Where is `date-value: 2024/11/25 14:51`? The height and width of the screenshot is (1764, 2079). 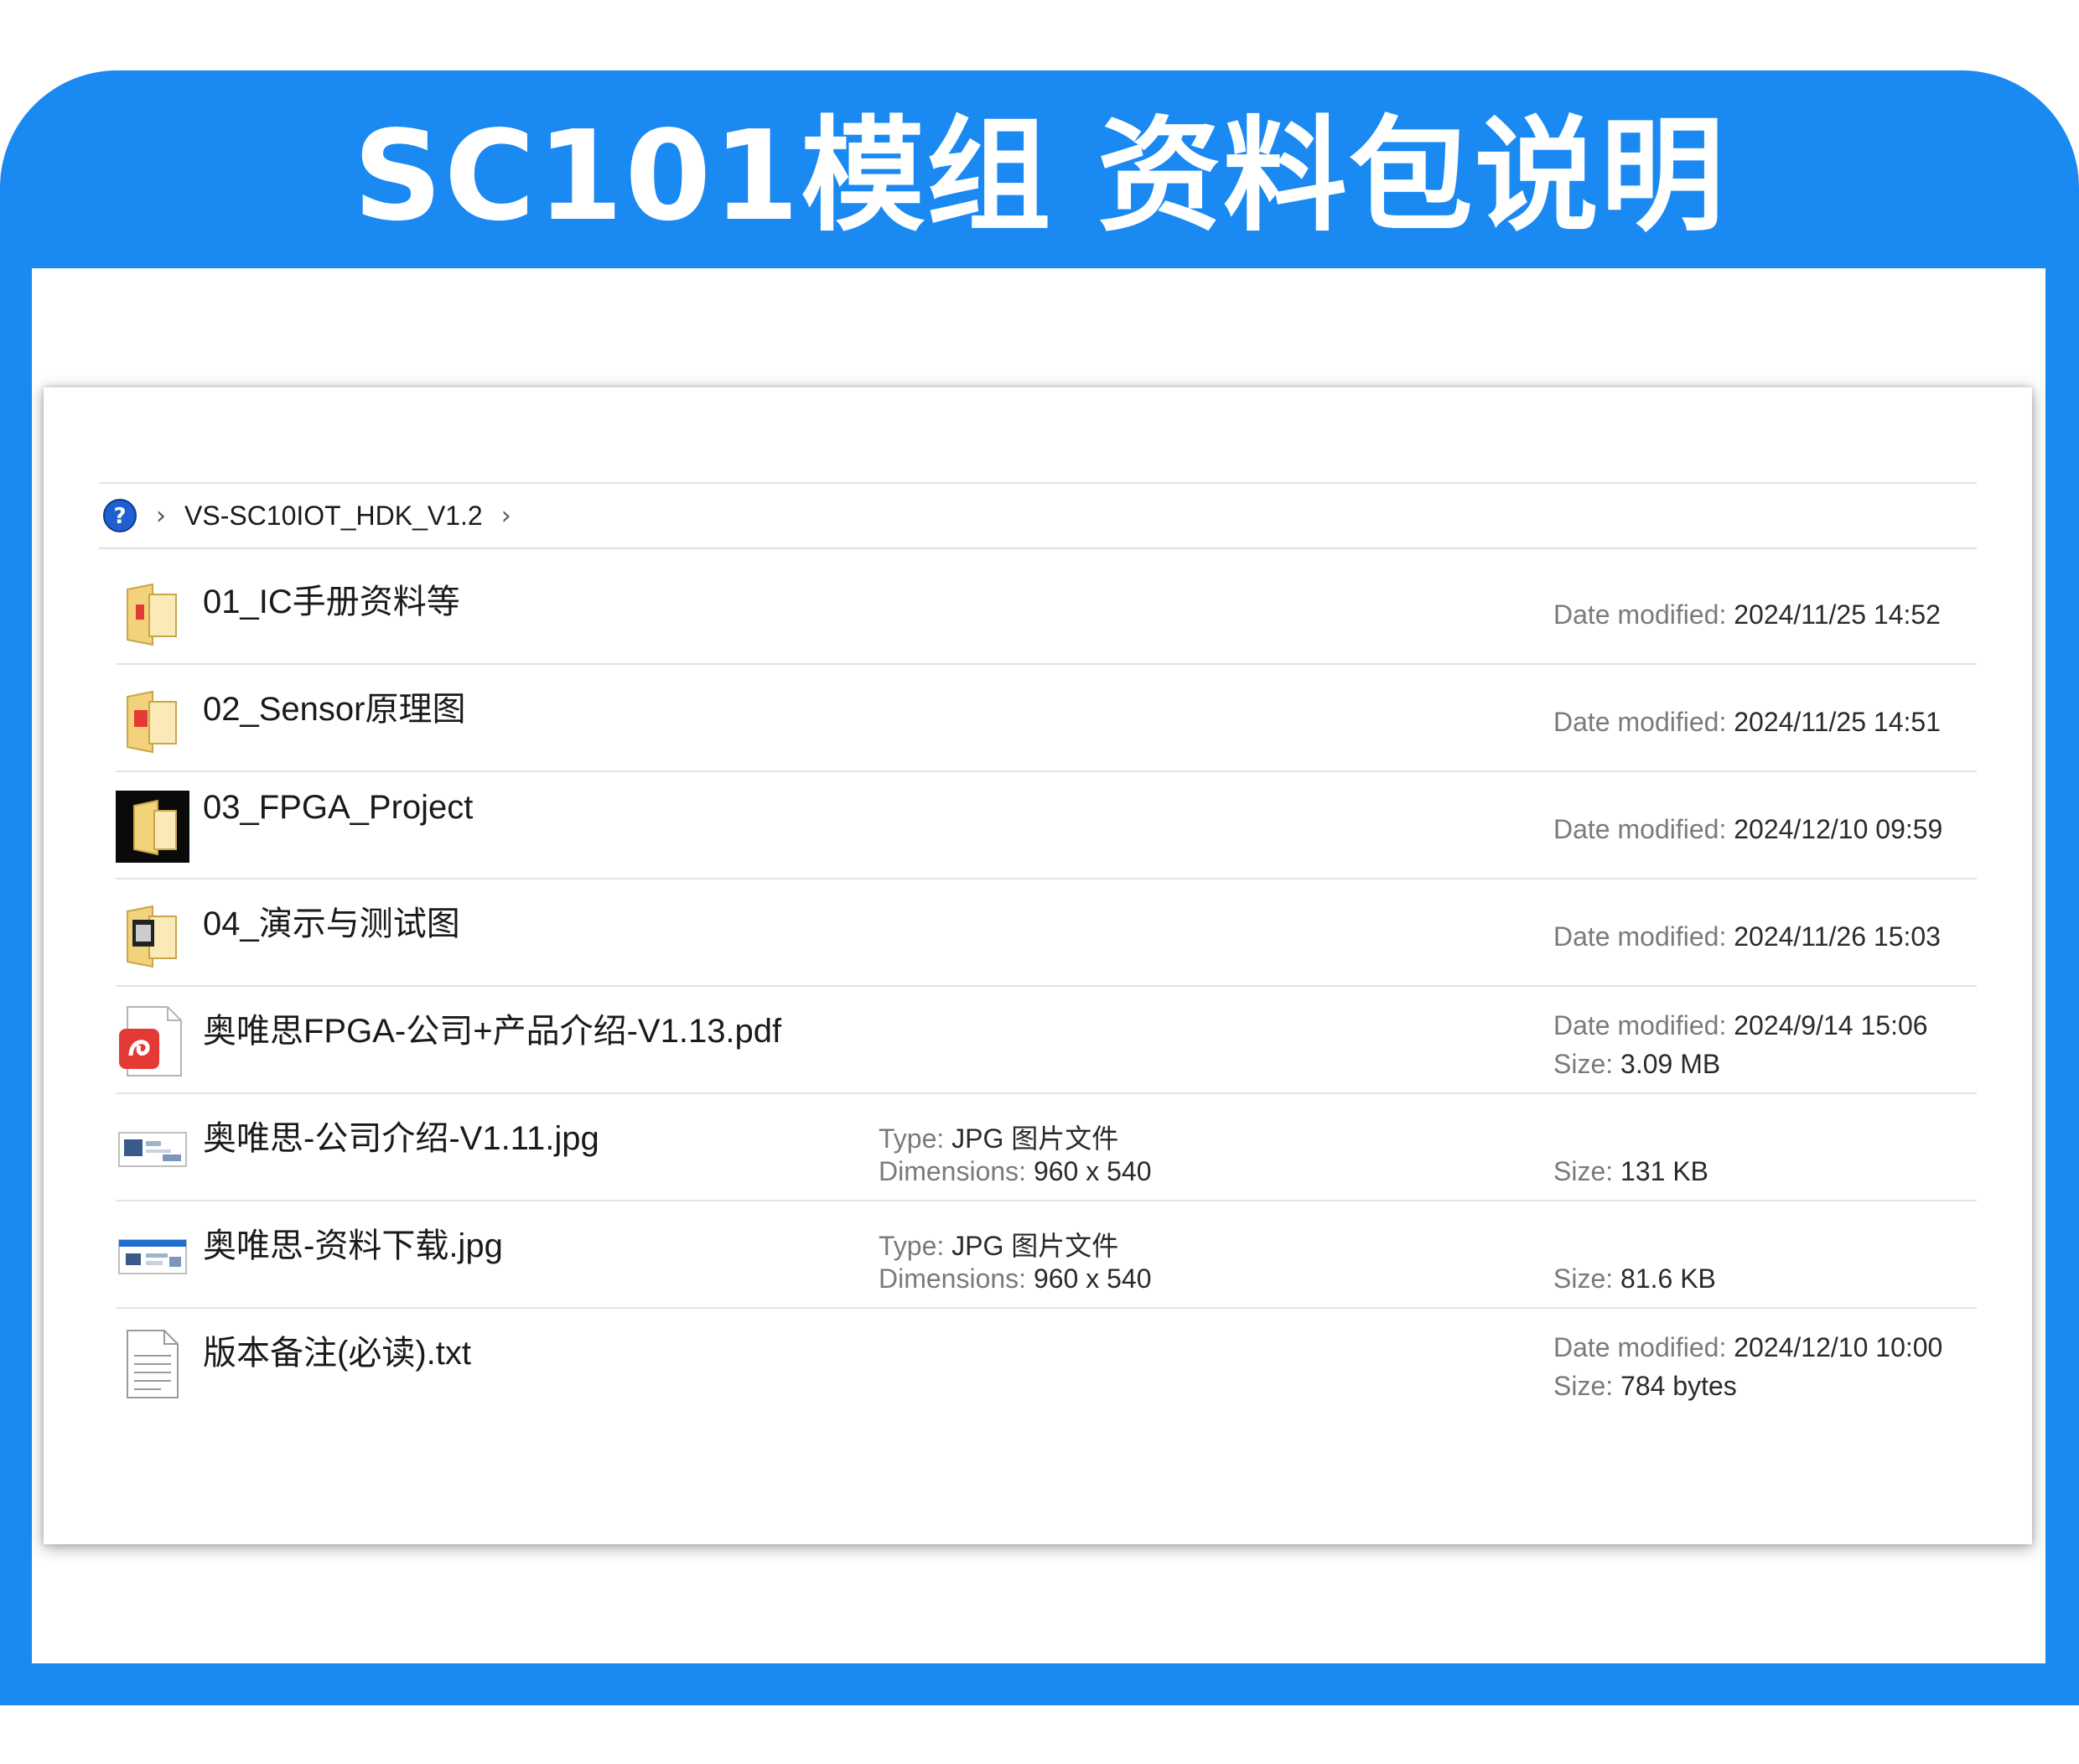
date-value: 2024/11/25 14:51 is located at coordinates (1837, 722).